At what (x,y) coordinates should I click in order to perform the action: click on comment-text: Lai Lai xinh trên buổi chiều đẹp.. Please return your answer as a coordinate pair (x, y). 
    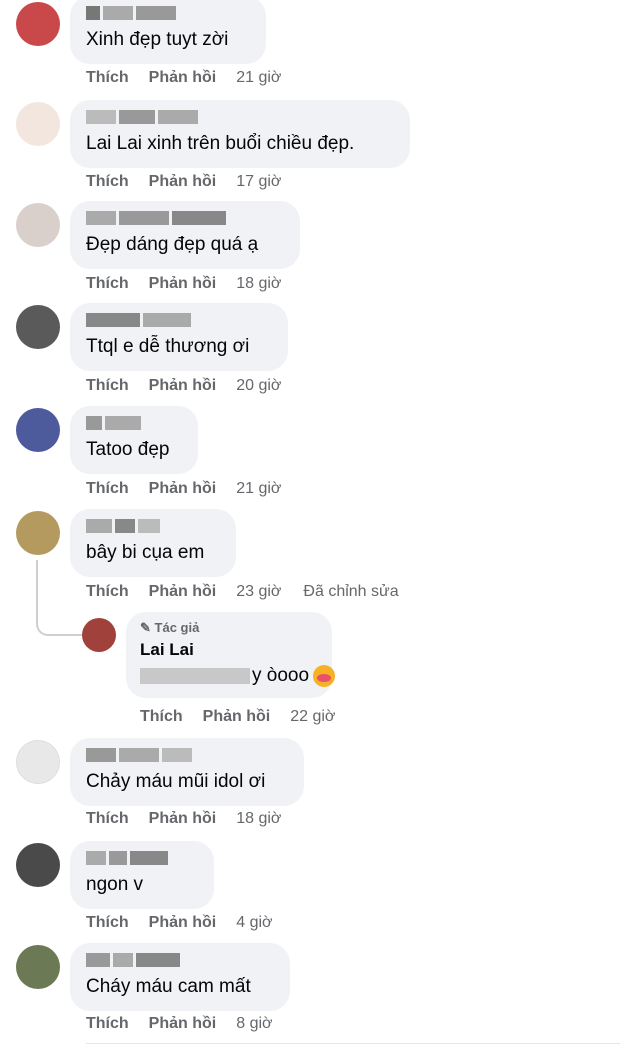
    Looking at the image, I should click on (220, 143).